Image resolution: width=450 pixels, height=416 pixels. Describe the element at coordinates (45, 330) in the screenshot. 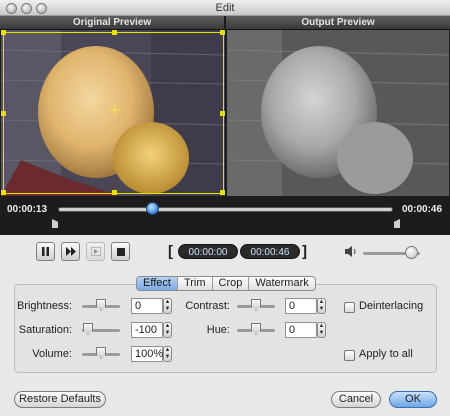

I see `saturation-label: Saturation:` at that location.